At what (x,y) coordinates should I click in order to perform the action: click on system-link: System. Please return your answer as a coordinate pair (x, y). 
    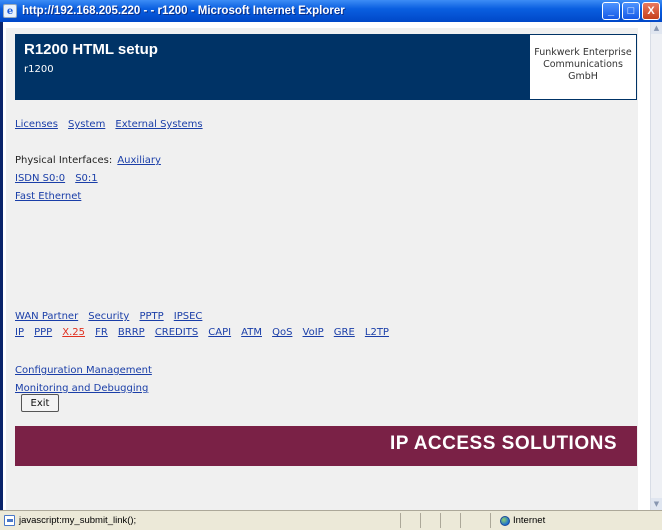
    Looking at the image, I should click on (86, 124).